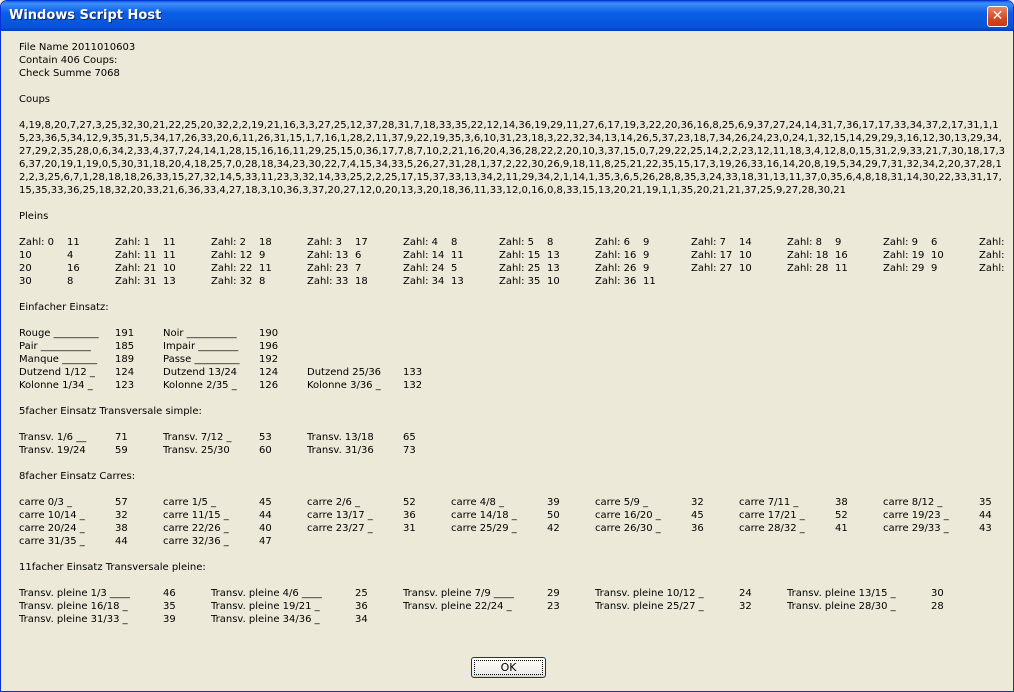  Describe the element at coordinates (325, 242) in the screenshot. I see `pleins-label: Zahl: 3` at that location.